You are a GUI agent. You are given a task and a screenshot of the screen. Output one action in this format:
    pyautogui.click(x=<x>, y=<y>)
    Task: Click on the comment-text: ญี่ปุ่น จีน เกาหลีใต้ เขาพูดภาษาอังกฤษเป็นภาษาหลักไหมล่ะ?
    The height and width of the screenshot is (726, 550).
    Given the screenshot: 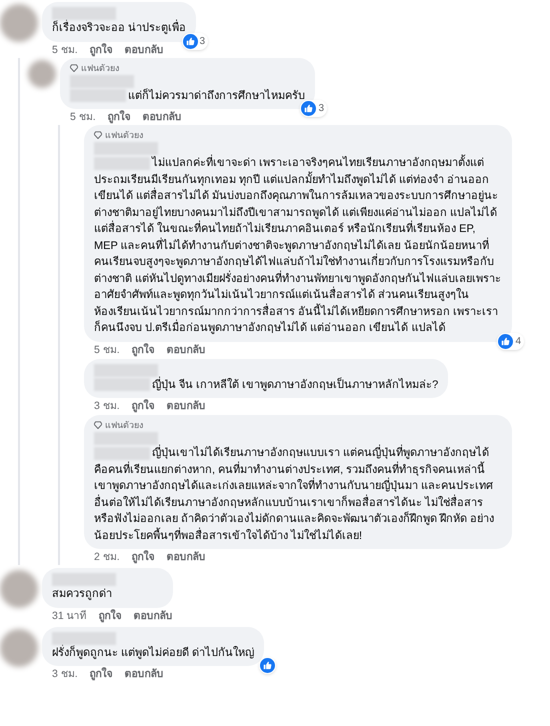 What is the action you would take?
    pyautogui.click(x=266, y=384)
    